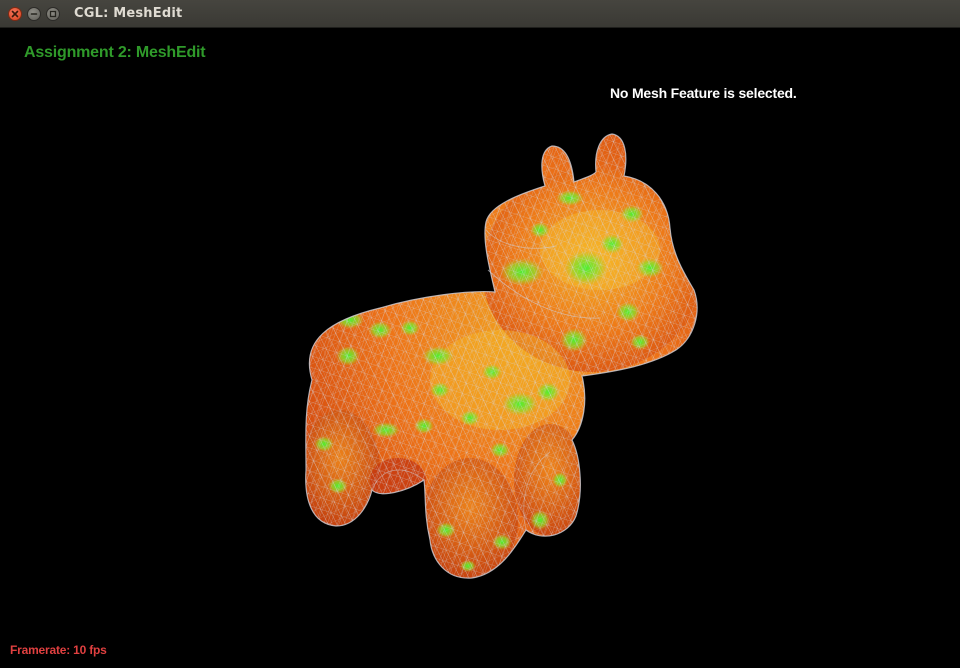  What do you see at coordinates (34, 14) in the screenshot?
I see `minimize-icon` at bounding box center [34, 14].